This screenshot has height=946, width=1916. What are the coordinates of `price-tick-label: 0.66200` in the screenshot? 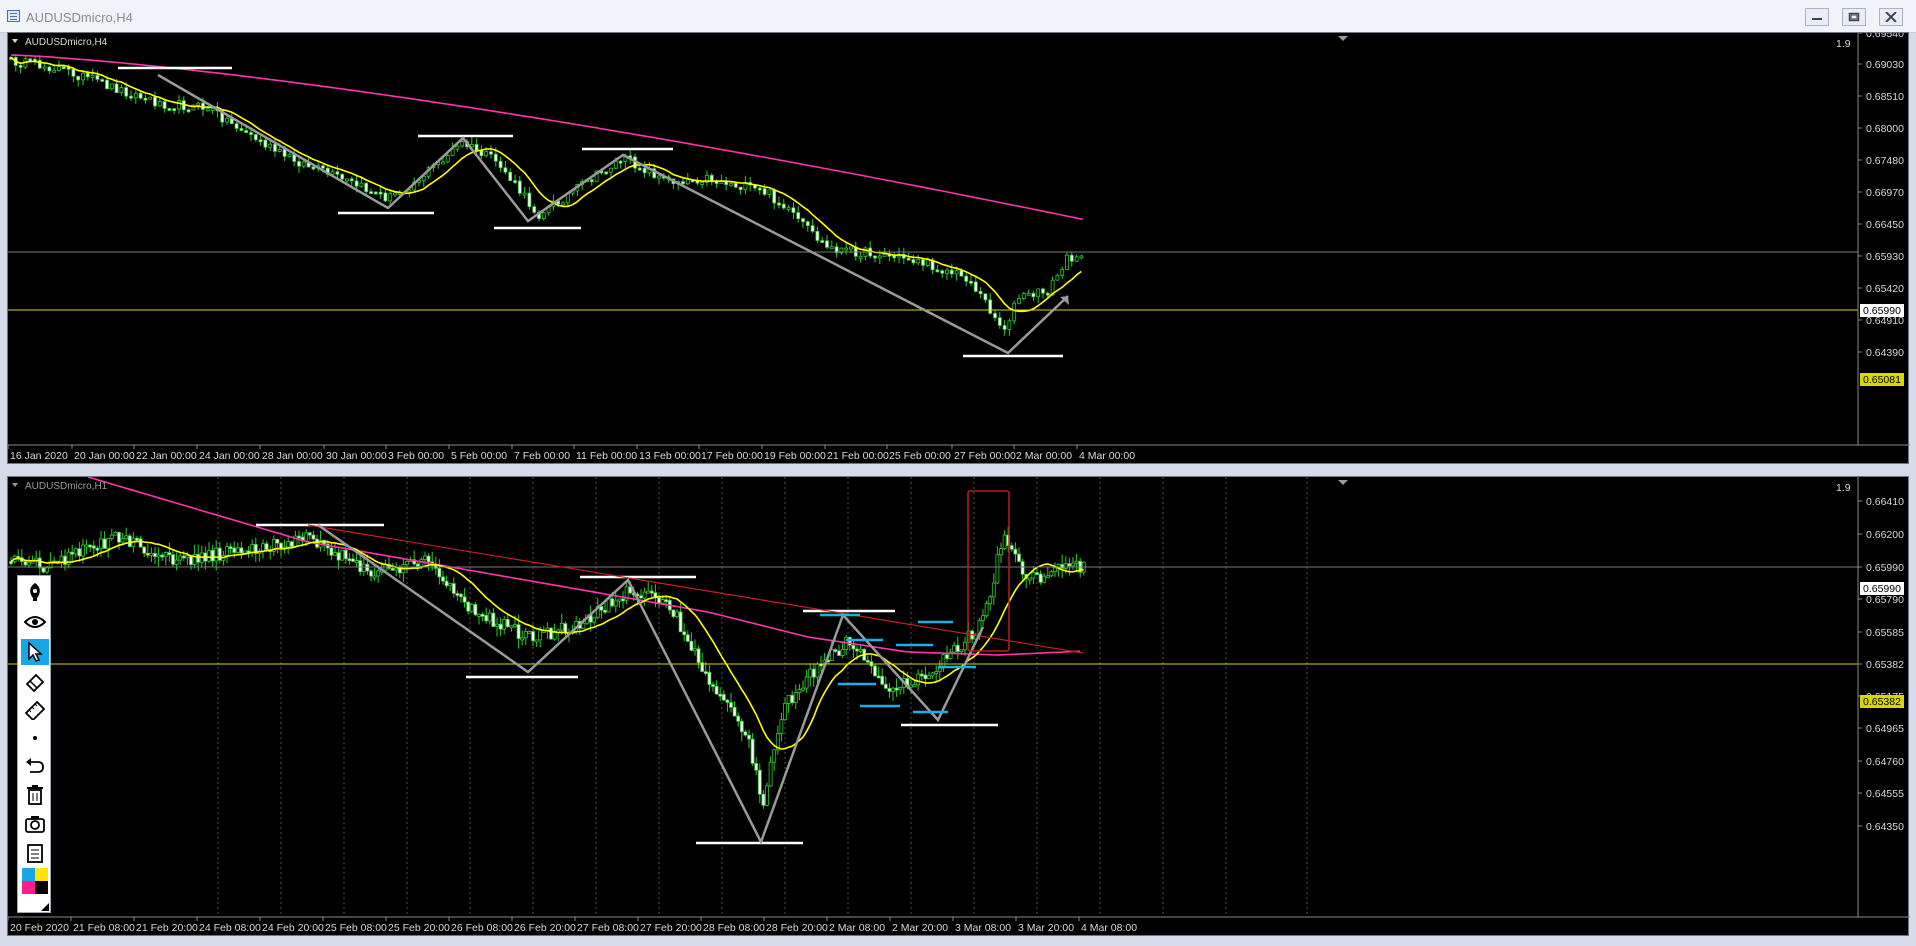 It's located at (1885, 535).